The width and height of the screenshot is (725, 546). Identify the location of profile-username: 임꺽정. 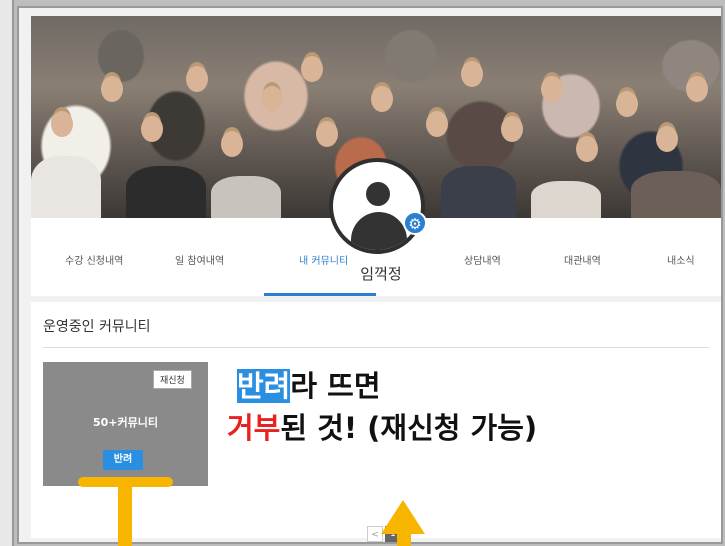
(381, 274).